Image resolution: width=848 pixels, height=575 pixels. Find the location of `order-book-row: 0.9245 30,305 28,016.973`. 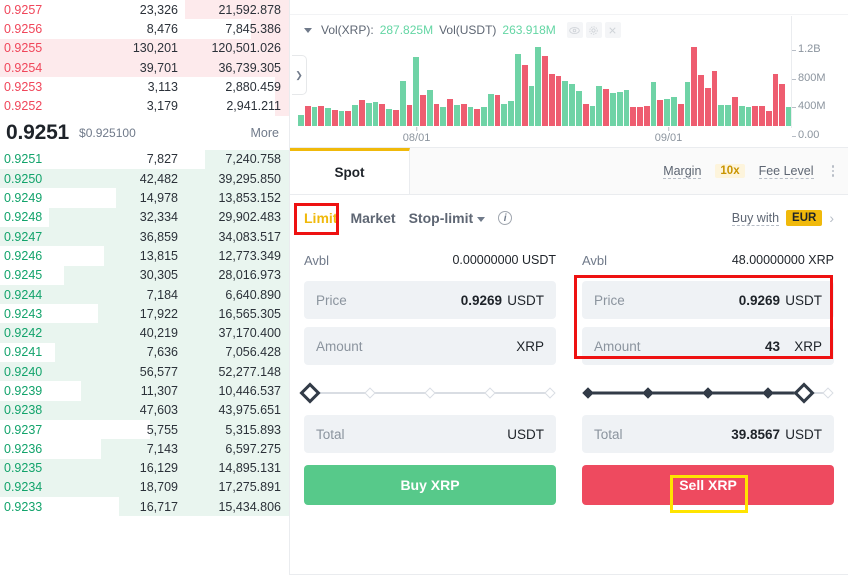

order-book-row: 0.9245 30,305 28,016.973 is located at coordinates (144, 275).